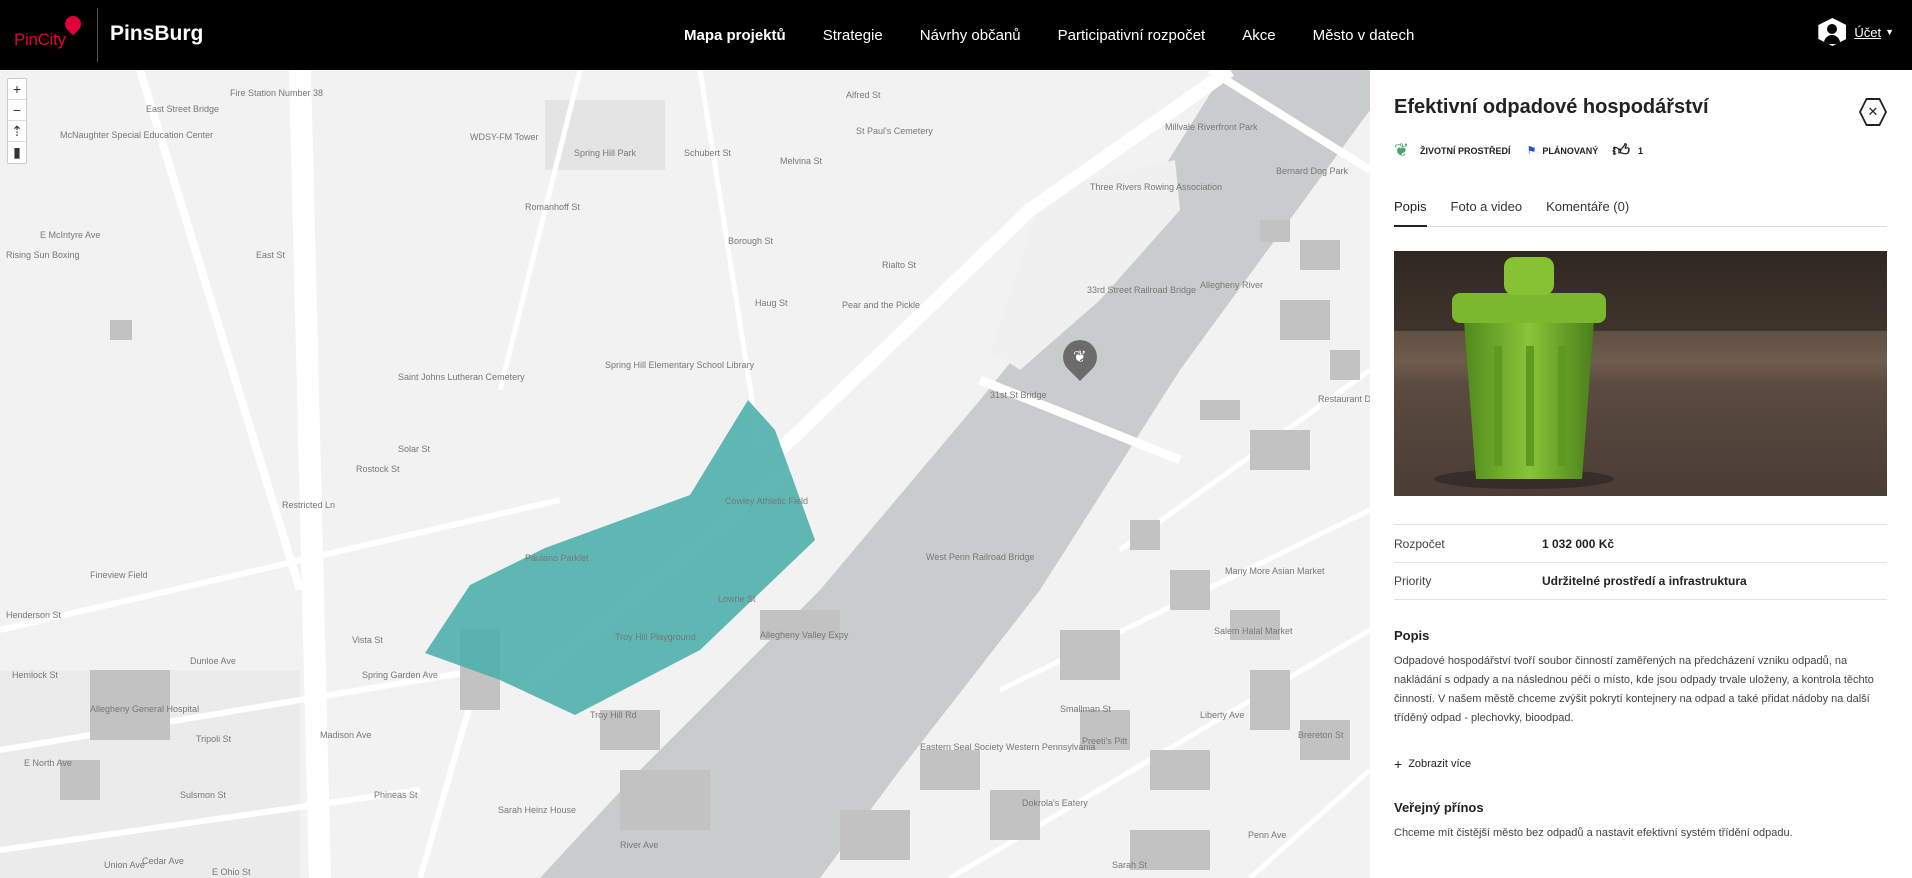  What do you see at coordinates (1321, 735) in the screenshot?
I see `map-label: Brereton St` at bounding box center [1321, 735].